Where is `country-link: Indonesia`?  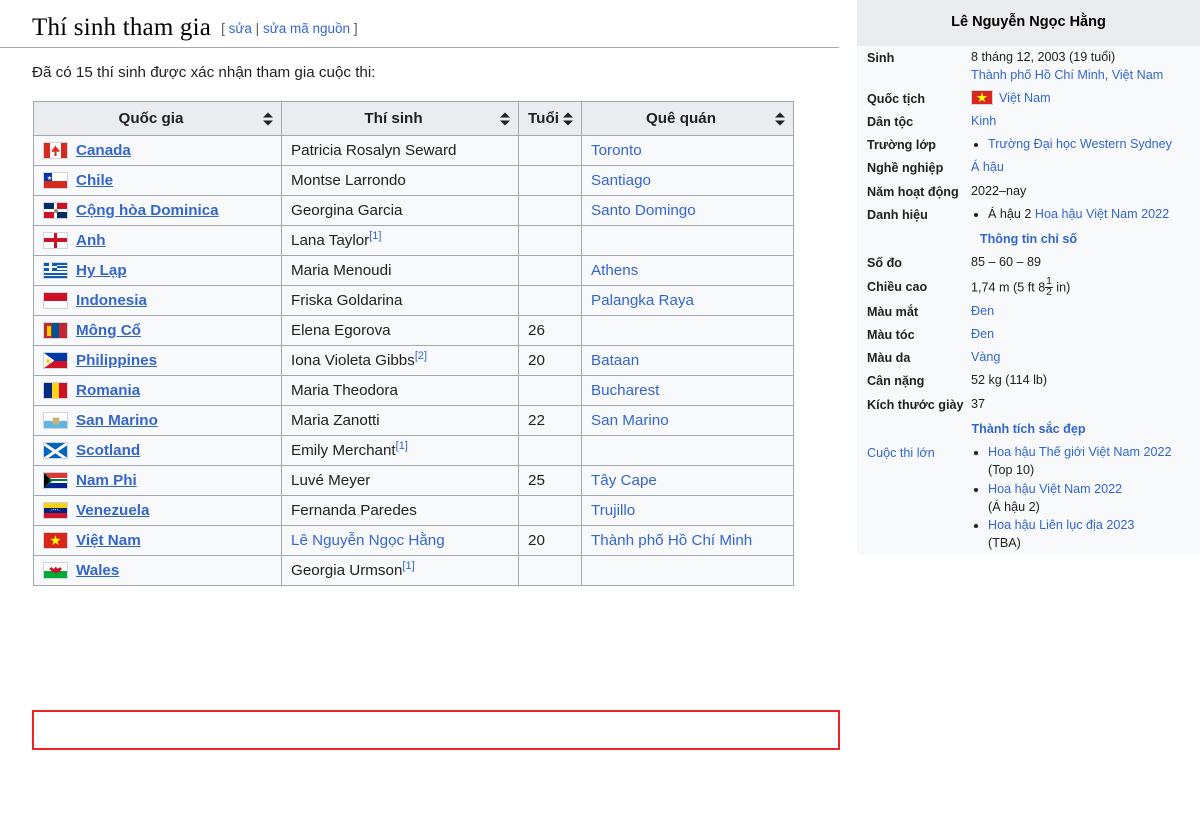
country-link: Indonesia is located at coordinates (111, 300).